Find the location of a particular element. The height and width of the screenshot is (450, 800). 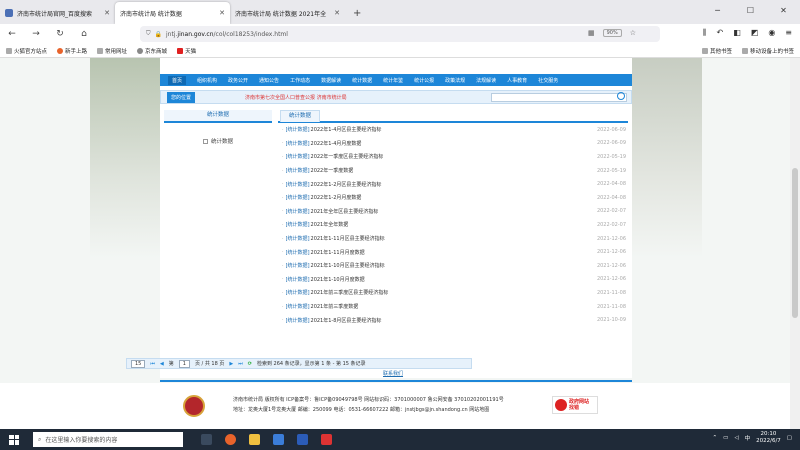

list-item: · [统计数据] 2021年全年数据 2022-02-07 is located at coordinates (453, 225).